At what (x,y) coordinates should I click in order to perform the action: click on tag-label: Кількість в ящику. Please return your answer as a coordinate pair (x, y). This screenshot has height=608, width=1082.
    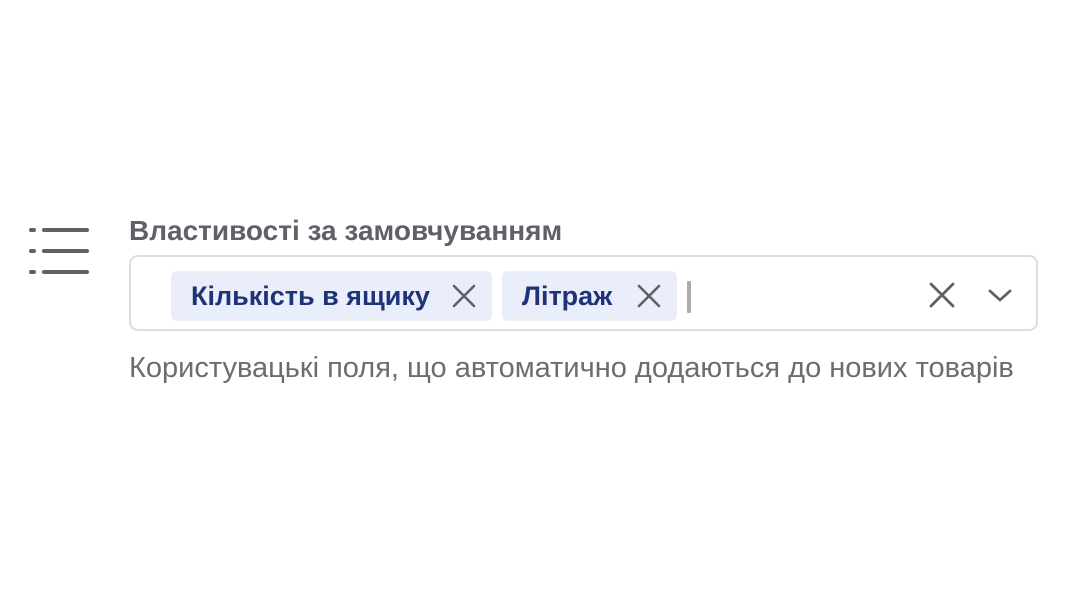
    Looking at the image, I should click on (310, 295).